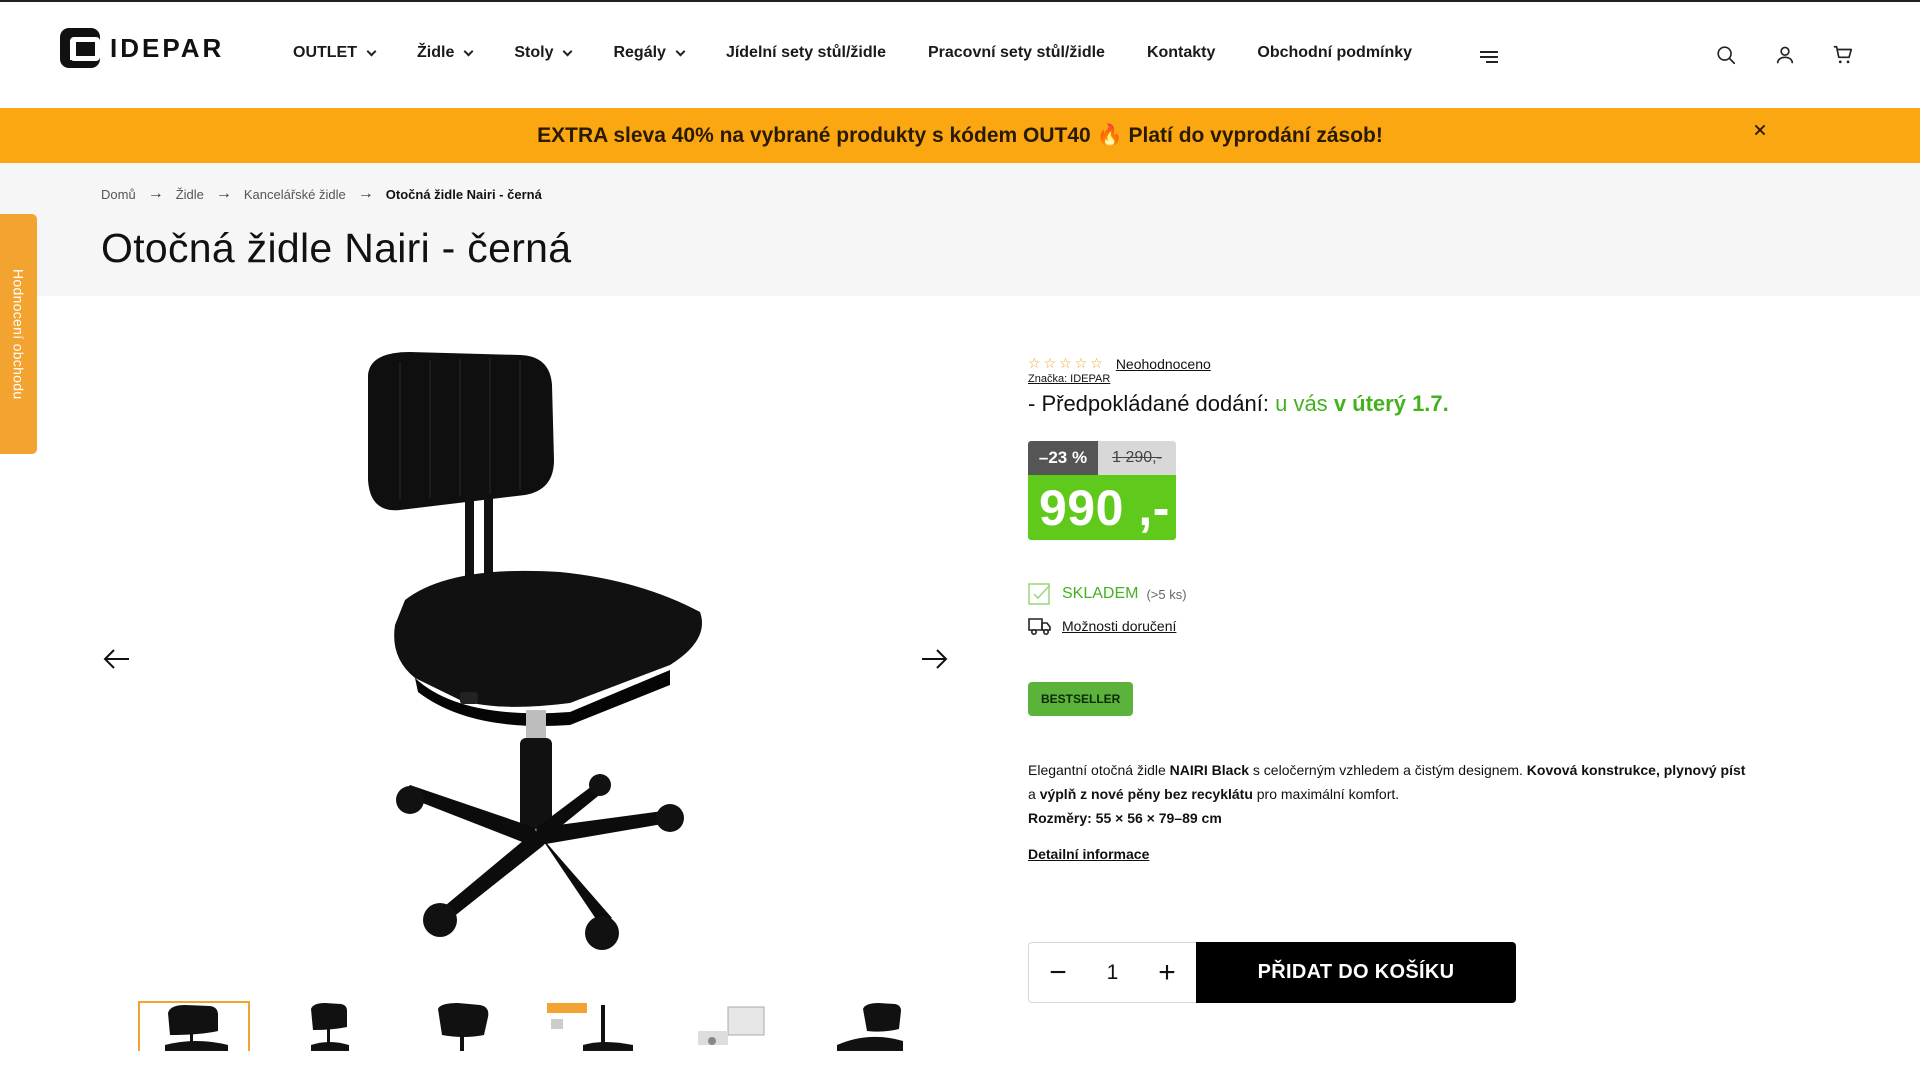  What do you see at coordinates (1388, 770) in the screenshot?
I see `desc-text: s celočerným vzhledem a čistým designem.` at bounding box center [1388, 770].